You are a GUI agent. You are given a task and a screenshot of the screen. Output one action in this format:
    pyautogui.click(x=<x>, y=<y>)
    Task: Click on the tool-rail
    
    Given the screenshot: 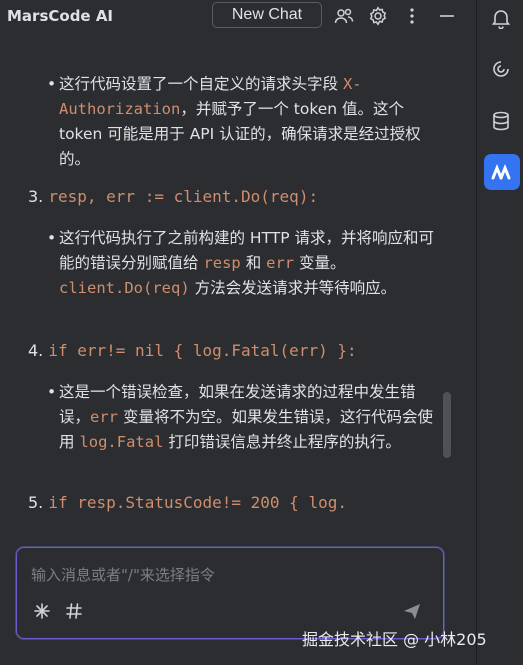 What is the action you would take?
    pyautogui.click(x=499, y=332)
    